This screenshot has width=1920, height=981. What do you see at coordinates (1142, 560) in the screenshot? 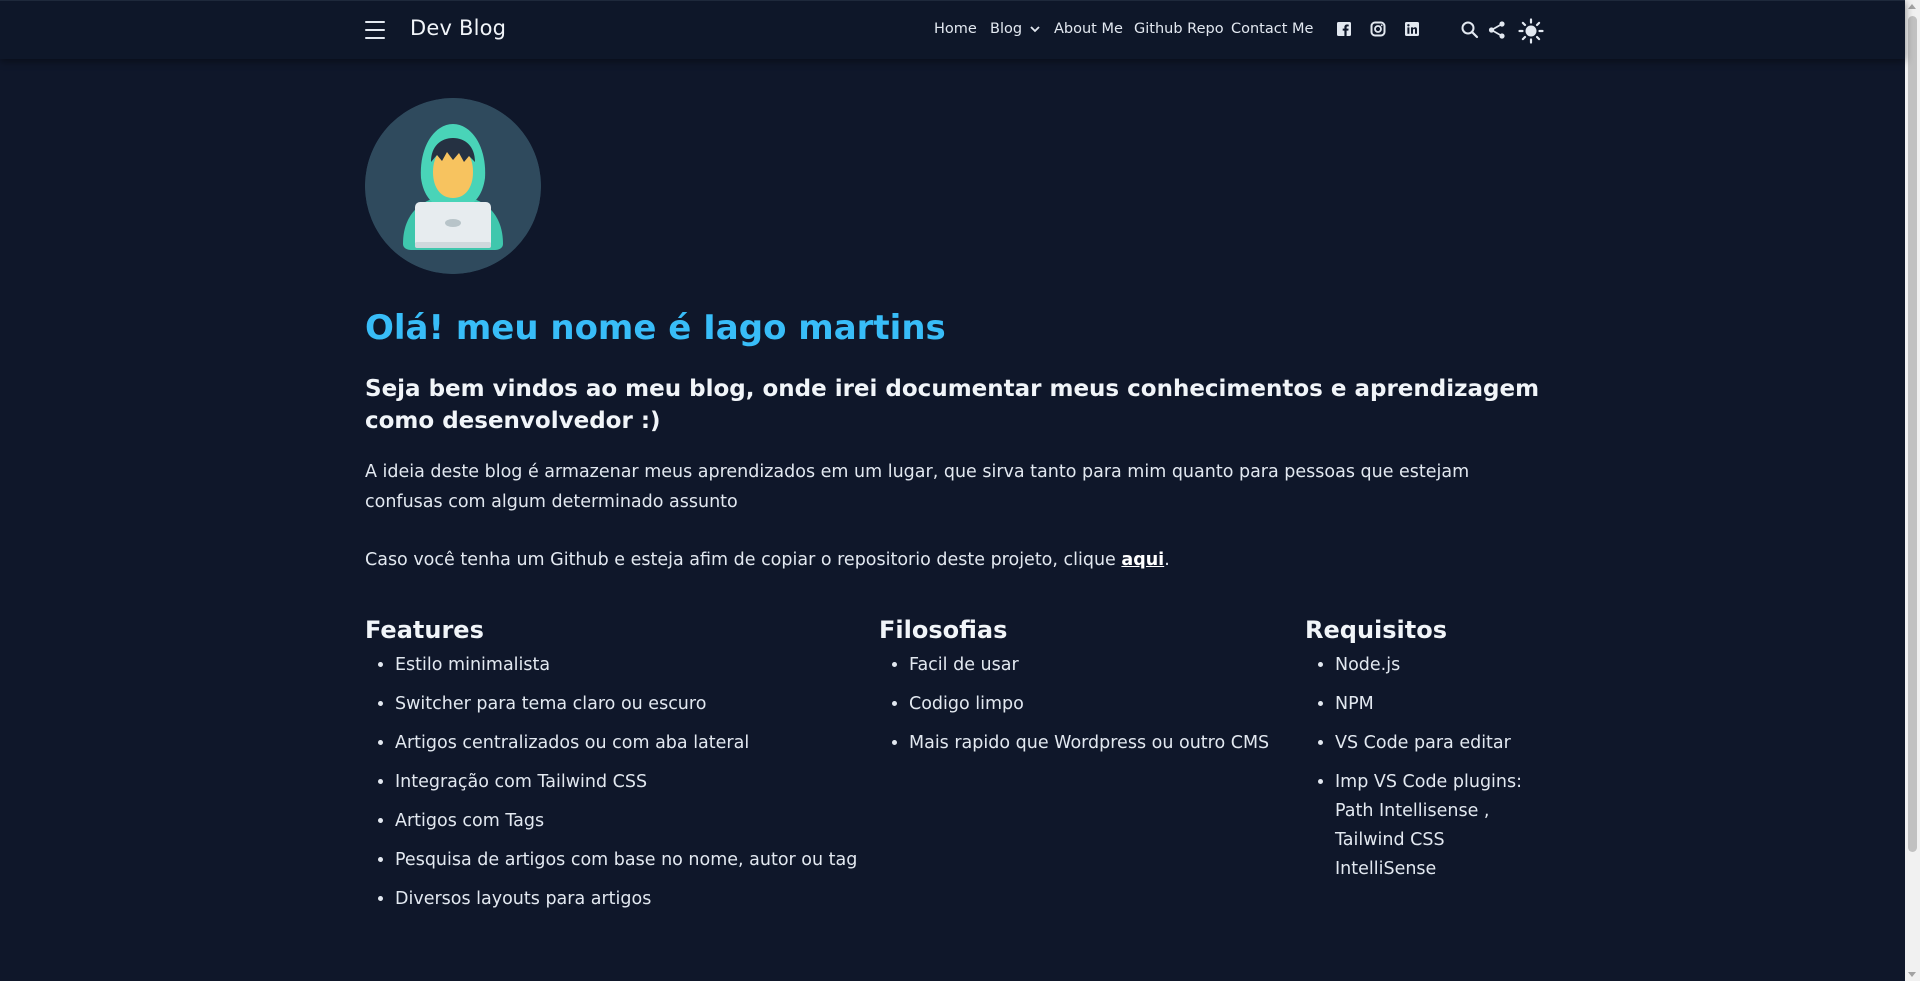
I see `repo-link: aqui` at bounding box center [1142, 560].